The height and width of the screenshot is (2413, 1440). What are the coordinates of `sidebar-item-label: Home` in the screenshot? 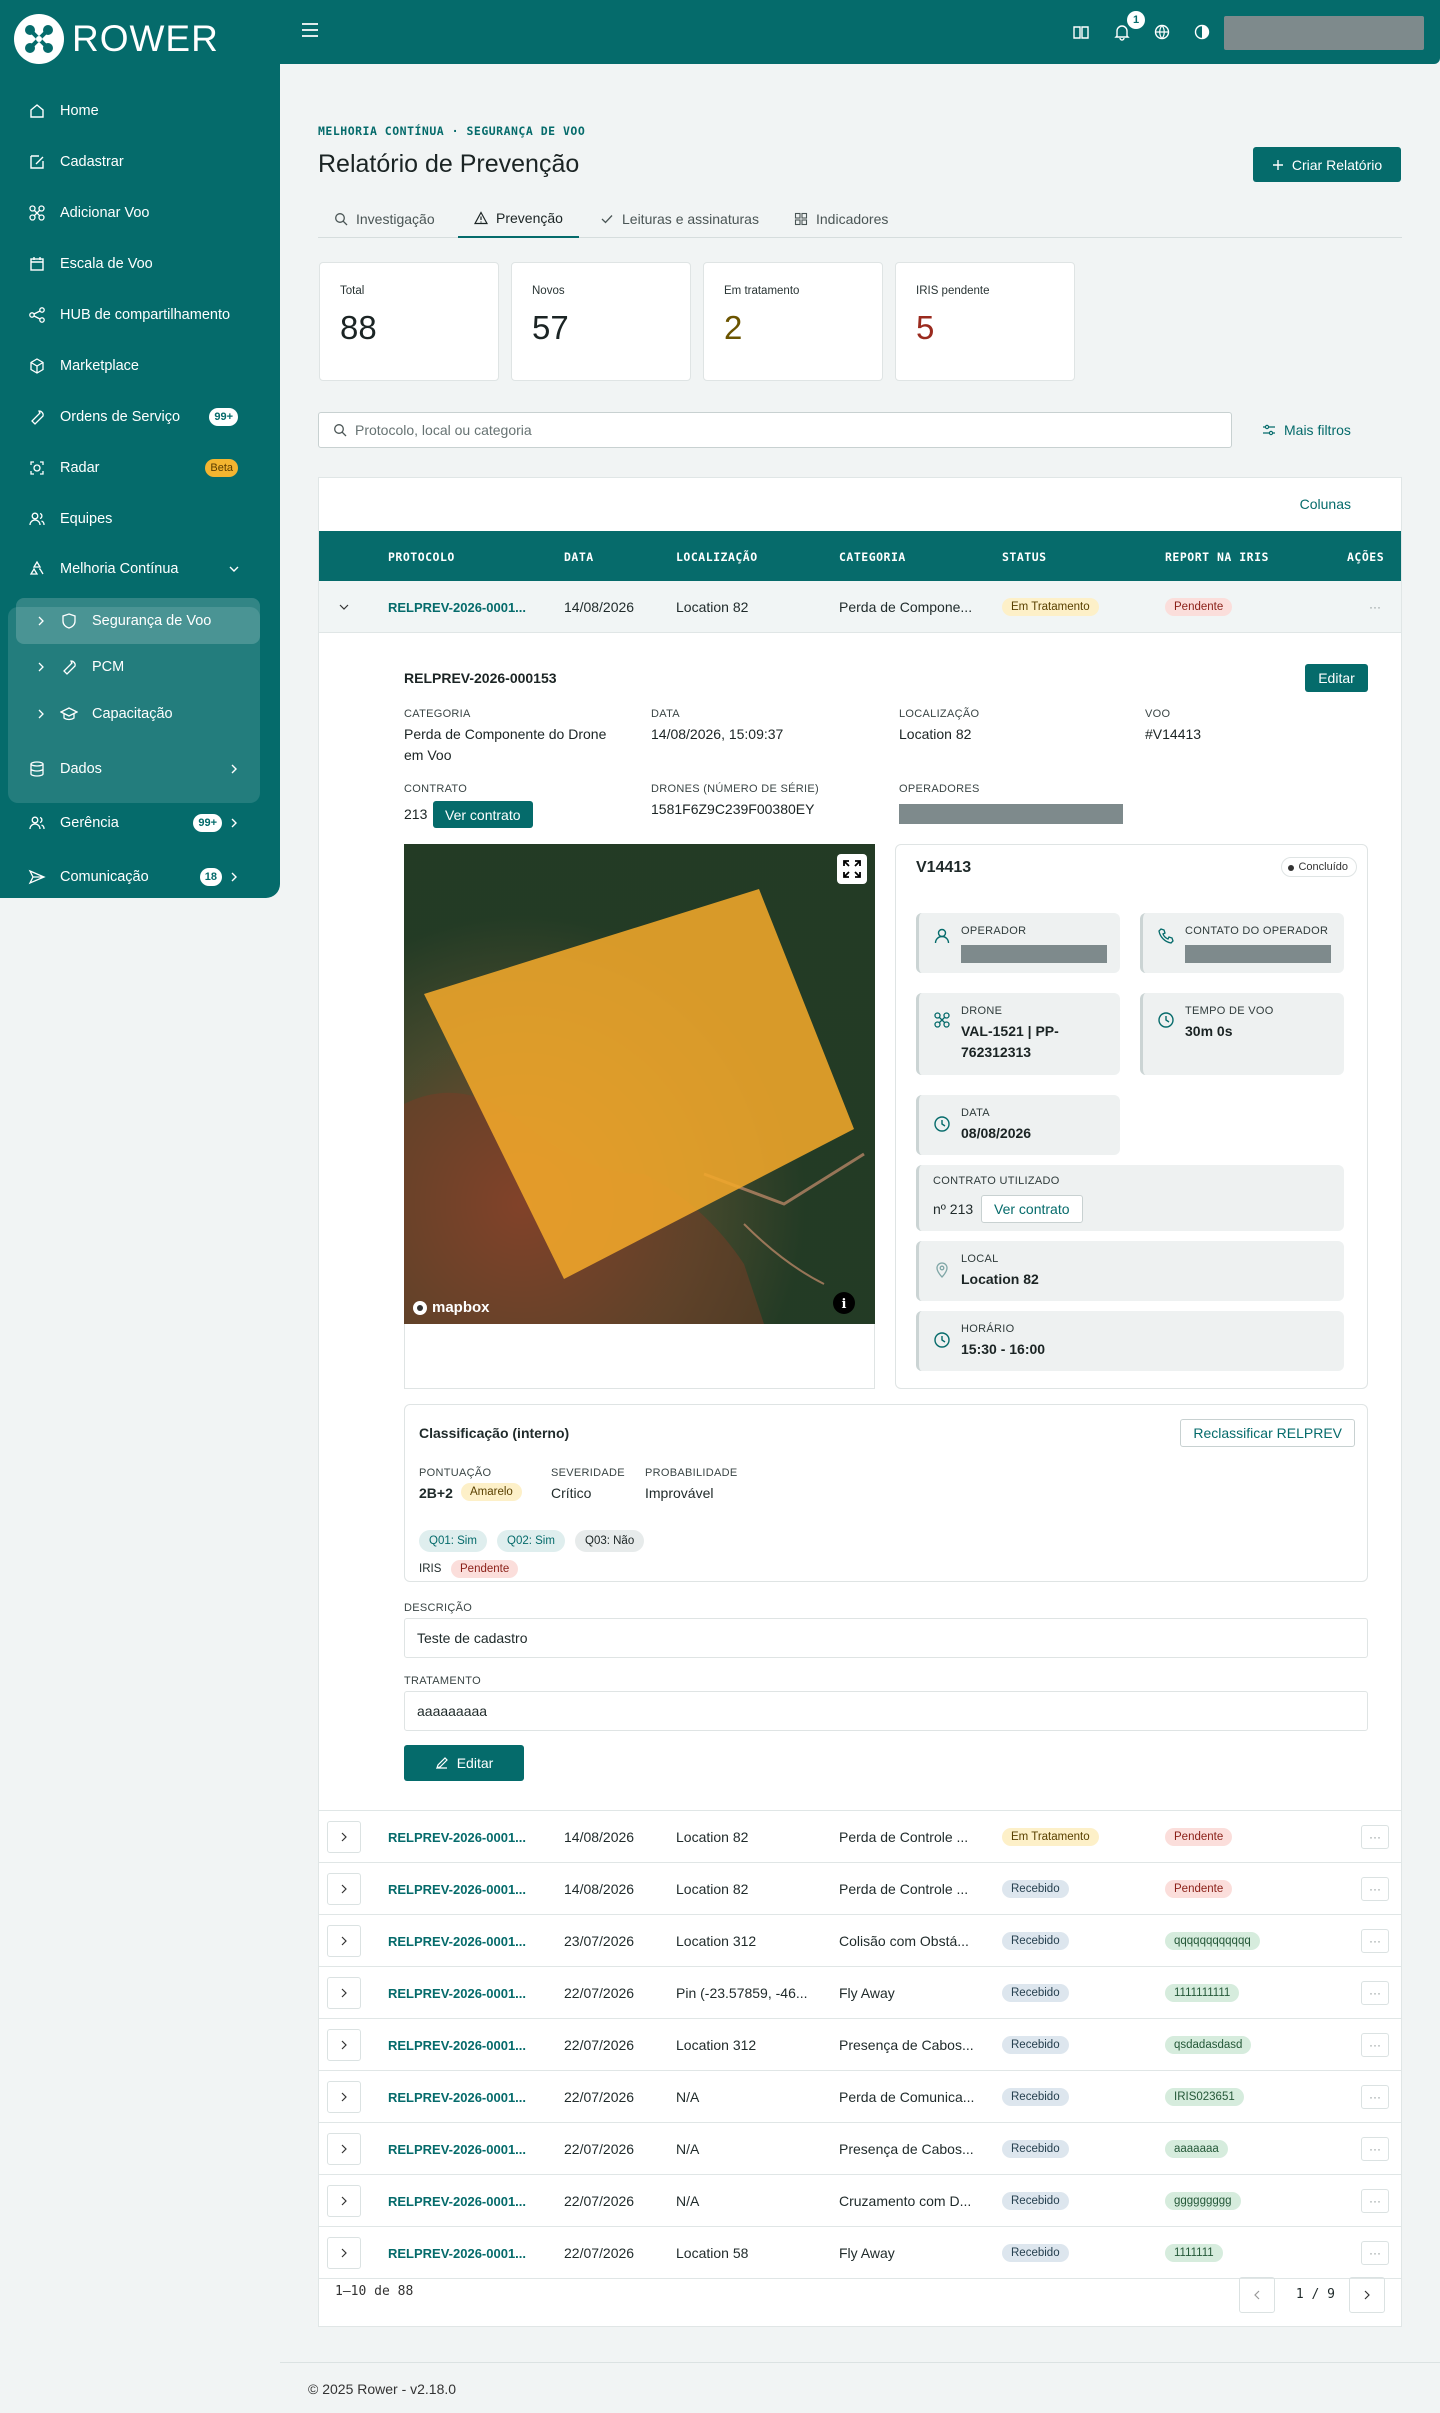 It's located at (79, 111).